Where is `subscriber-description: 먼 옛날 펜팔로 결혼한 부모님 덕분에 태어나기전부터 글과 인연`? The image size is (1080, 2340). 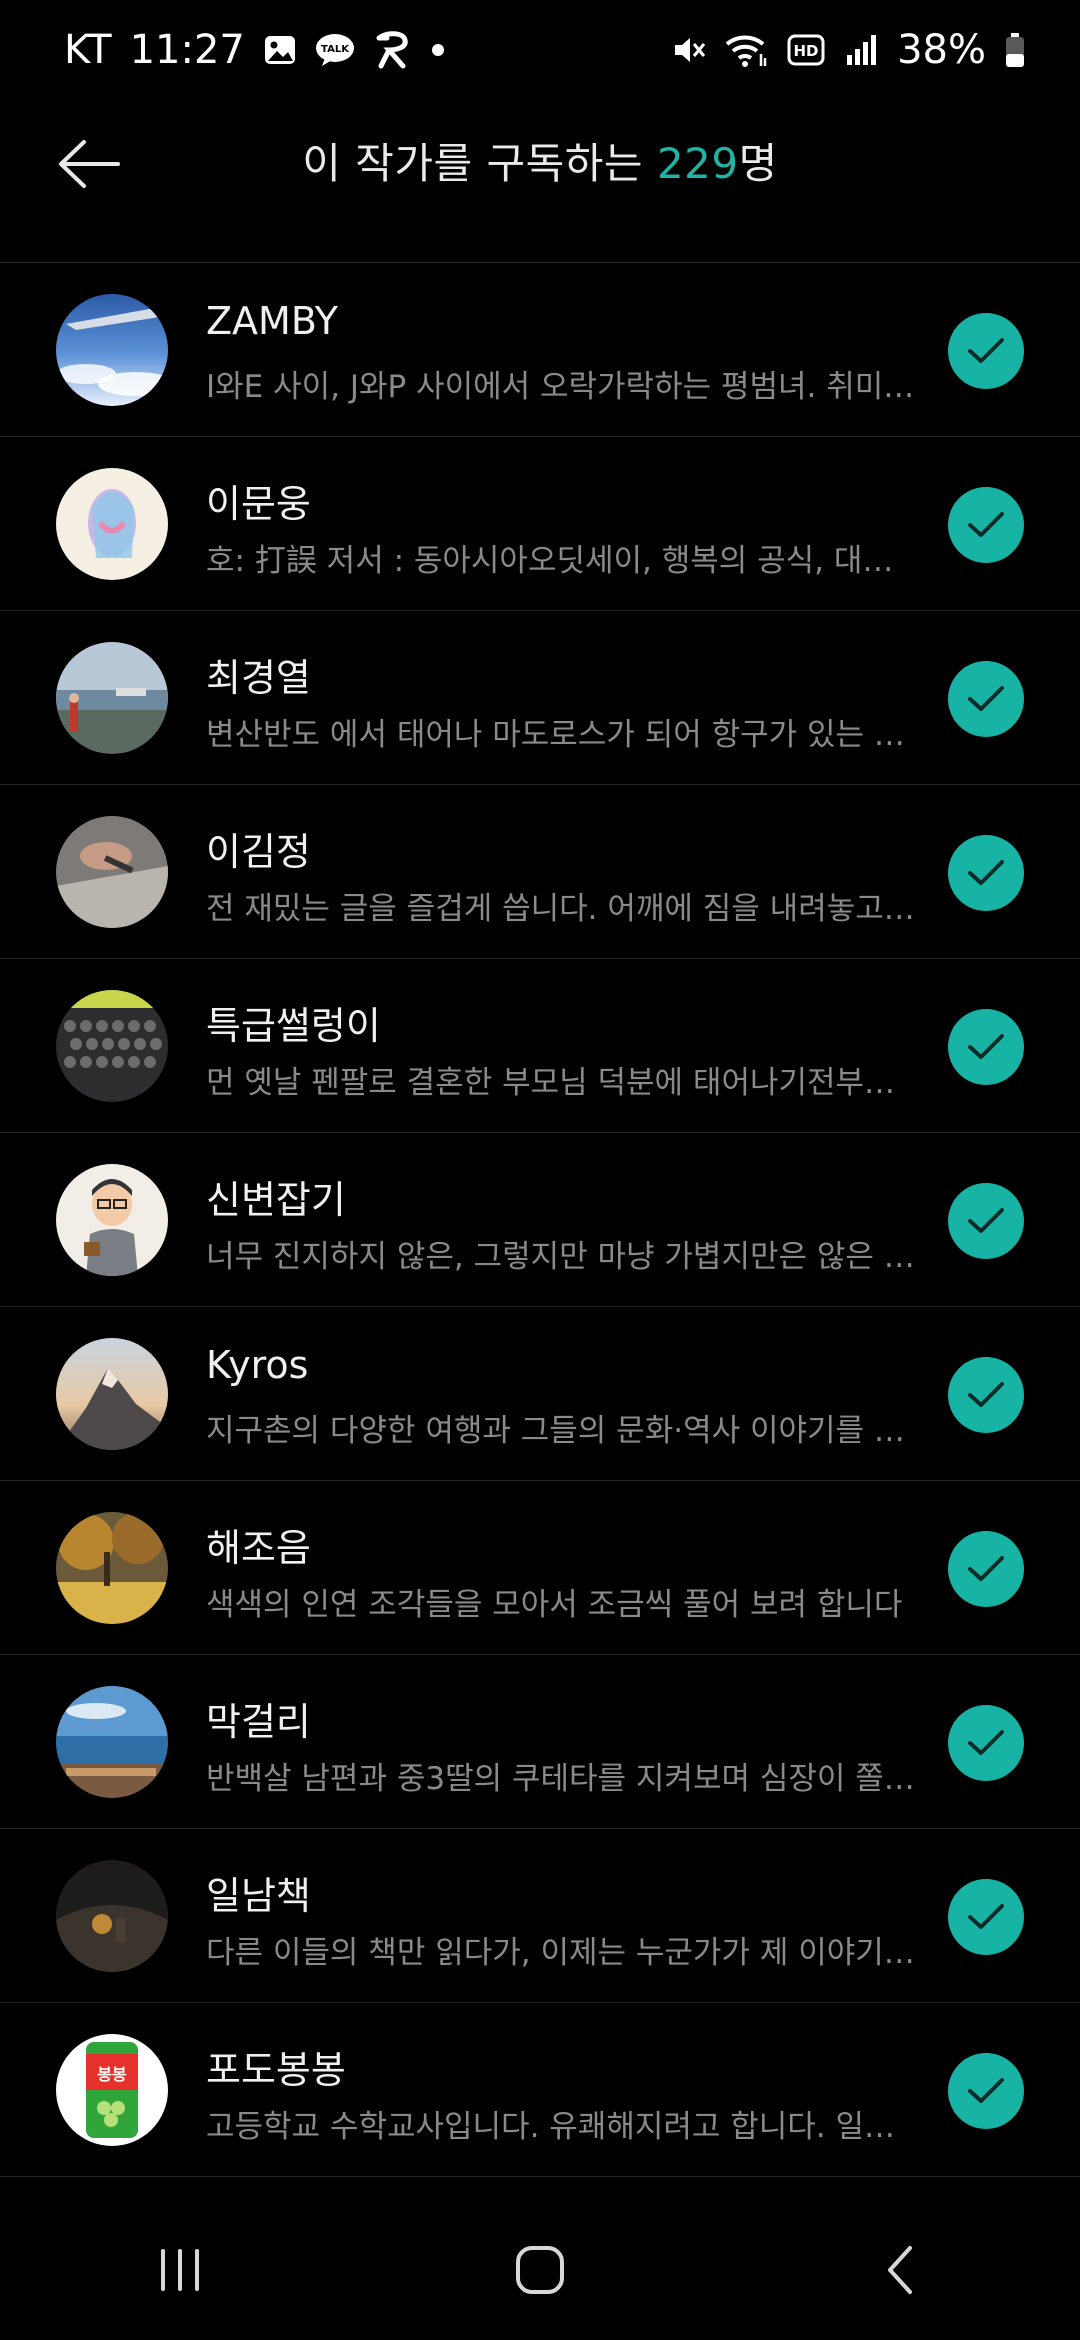
subscriber-description: 먼 옛날 펜팔로 결혼한 부모님 덕분에 태어나기전부터 글과 인연 is located at coordinates (561, 1083).